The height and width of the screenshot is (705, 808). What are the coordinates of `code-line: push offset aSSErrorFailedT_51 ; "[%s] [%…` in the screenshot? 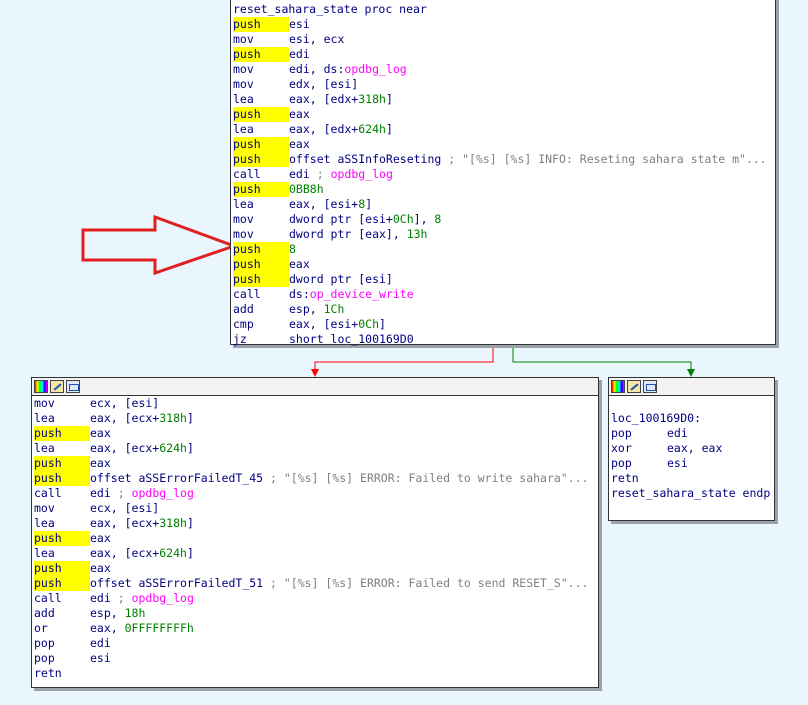 It's located at (315, 583).